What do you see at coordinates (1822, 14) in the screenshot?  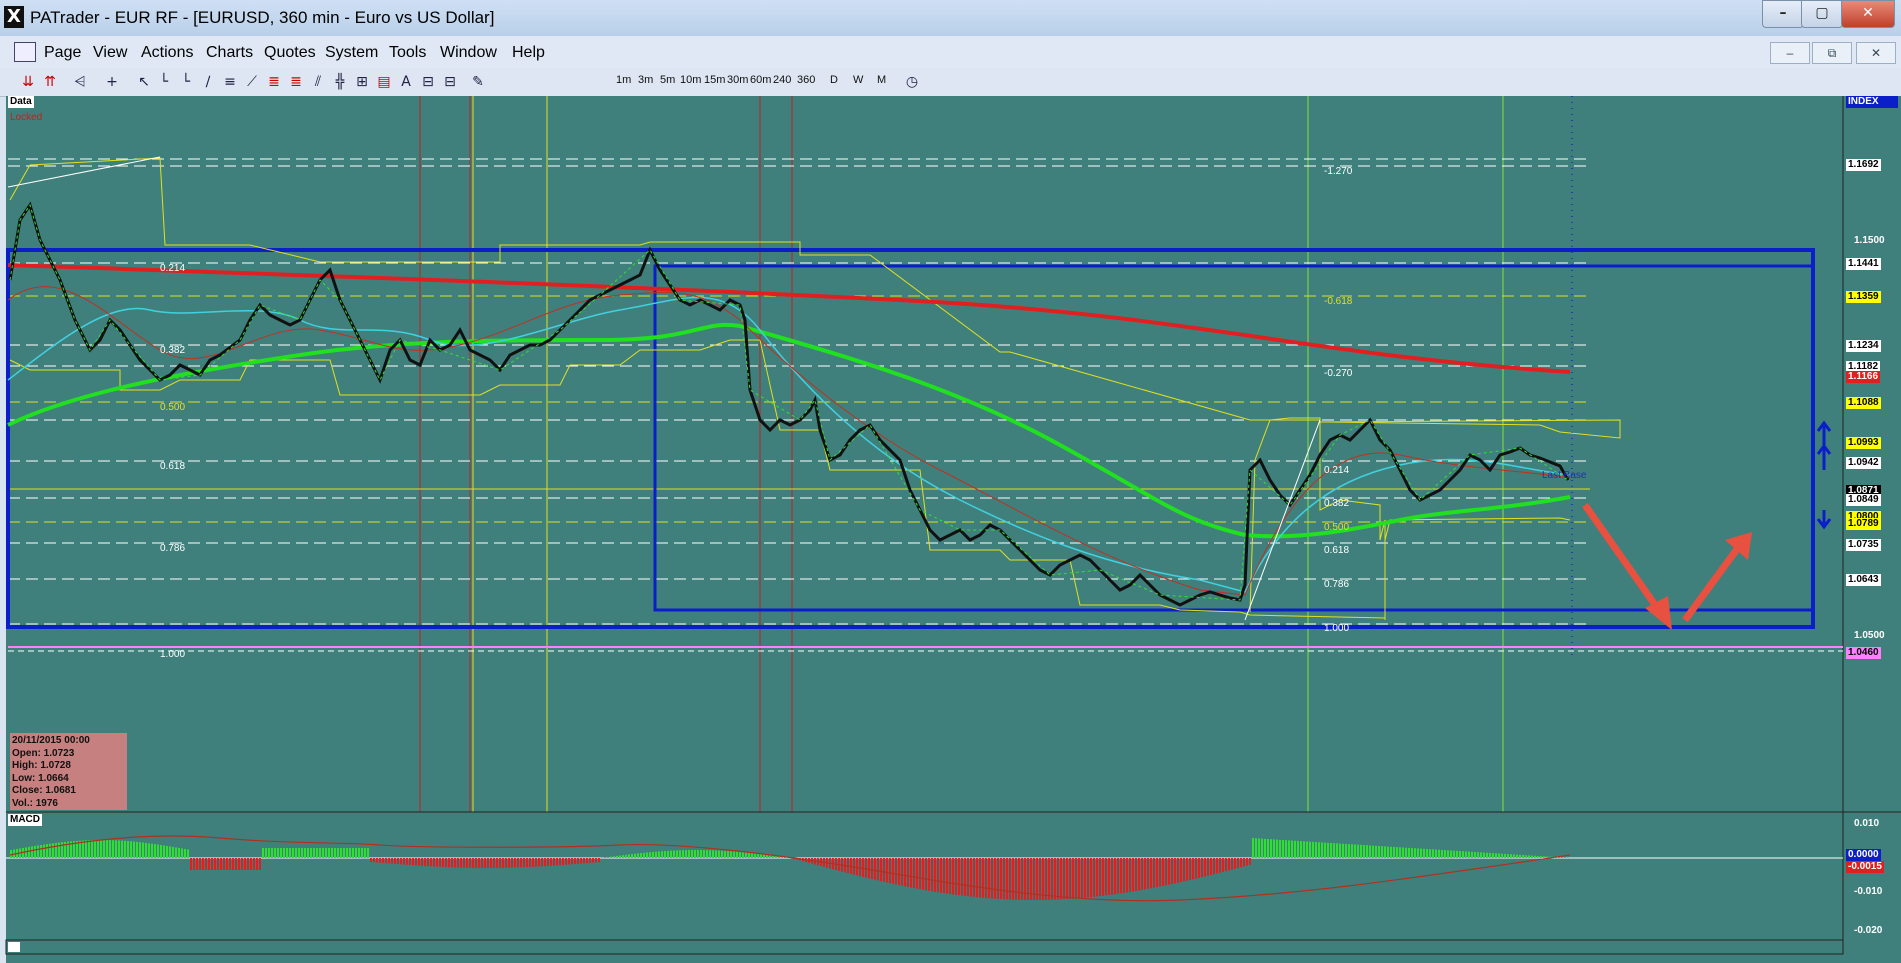 I see `maximize-button: ▢` at bounding box center [1822, 14].